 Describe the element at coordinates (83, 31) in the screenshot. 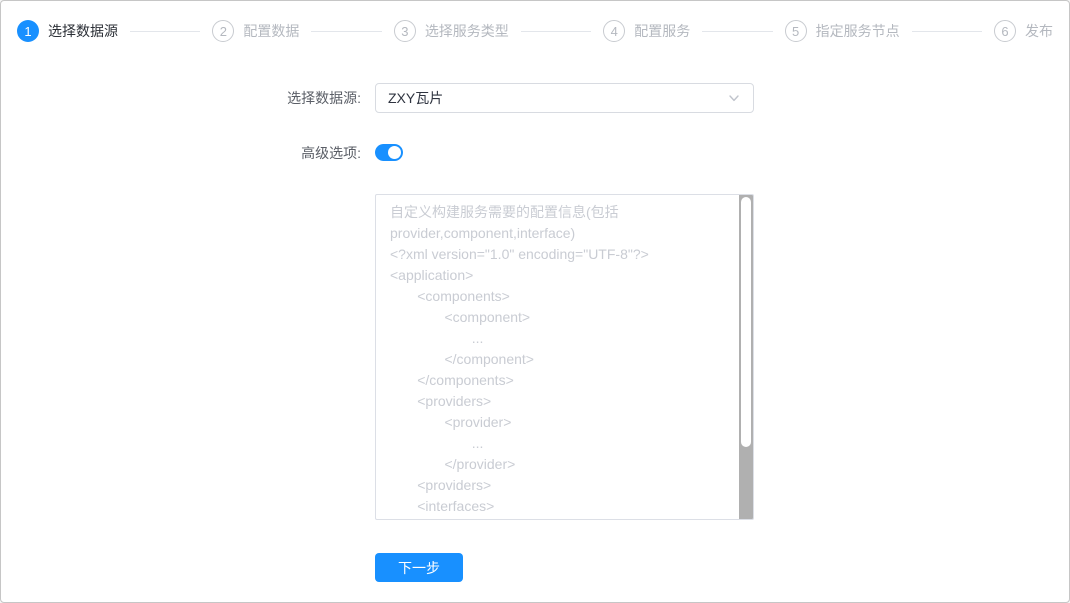

I see `step-1-label: 选择数据源` at that location.